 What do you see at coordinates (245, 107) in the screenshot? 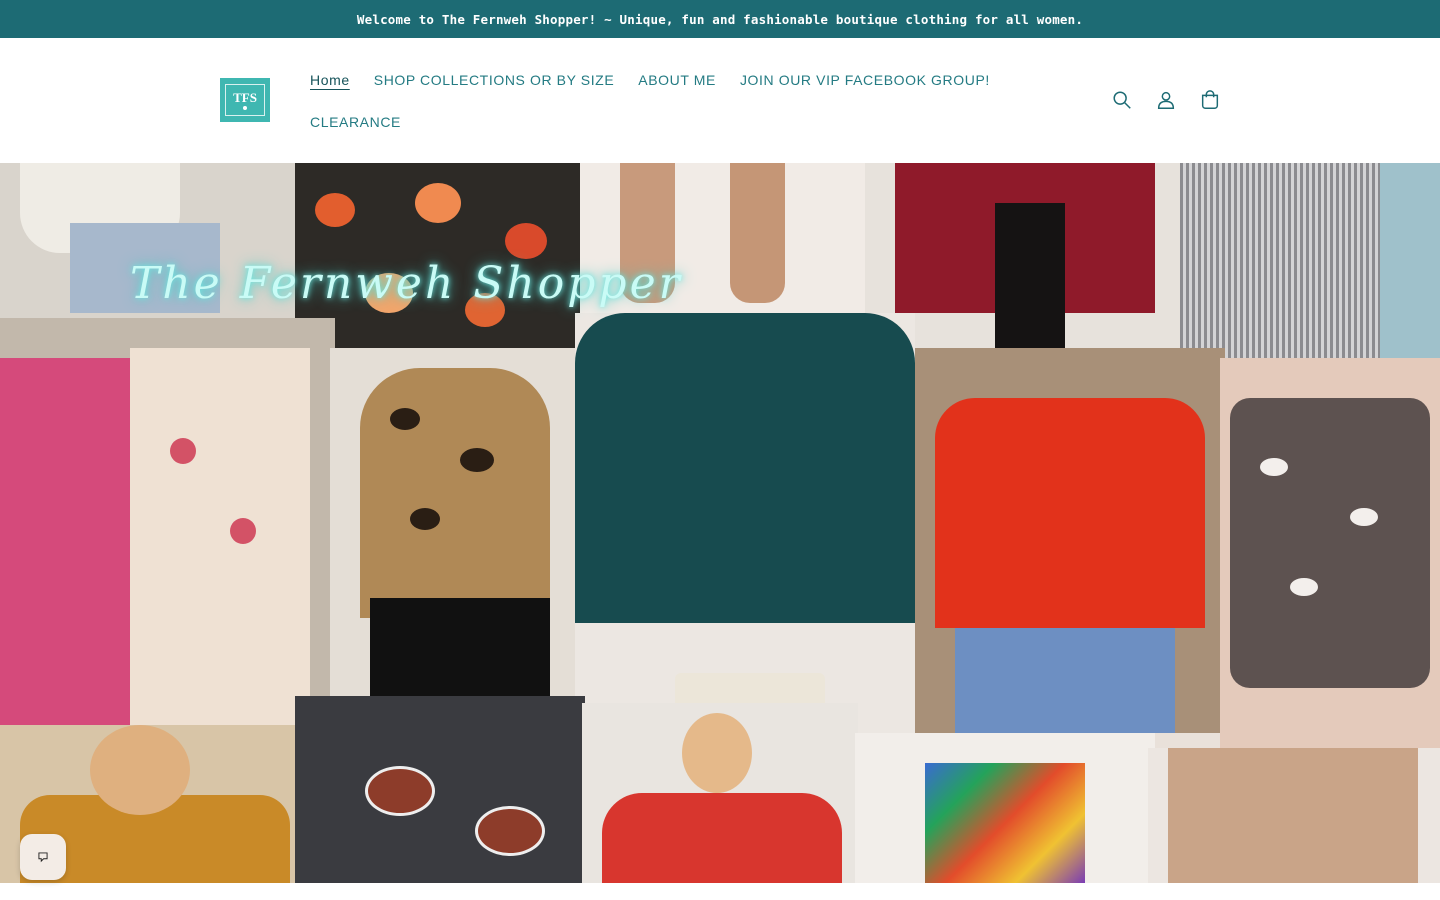
I see `logo-mark` at bounding box center [245, 107].